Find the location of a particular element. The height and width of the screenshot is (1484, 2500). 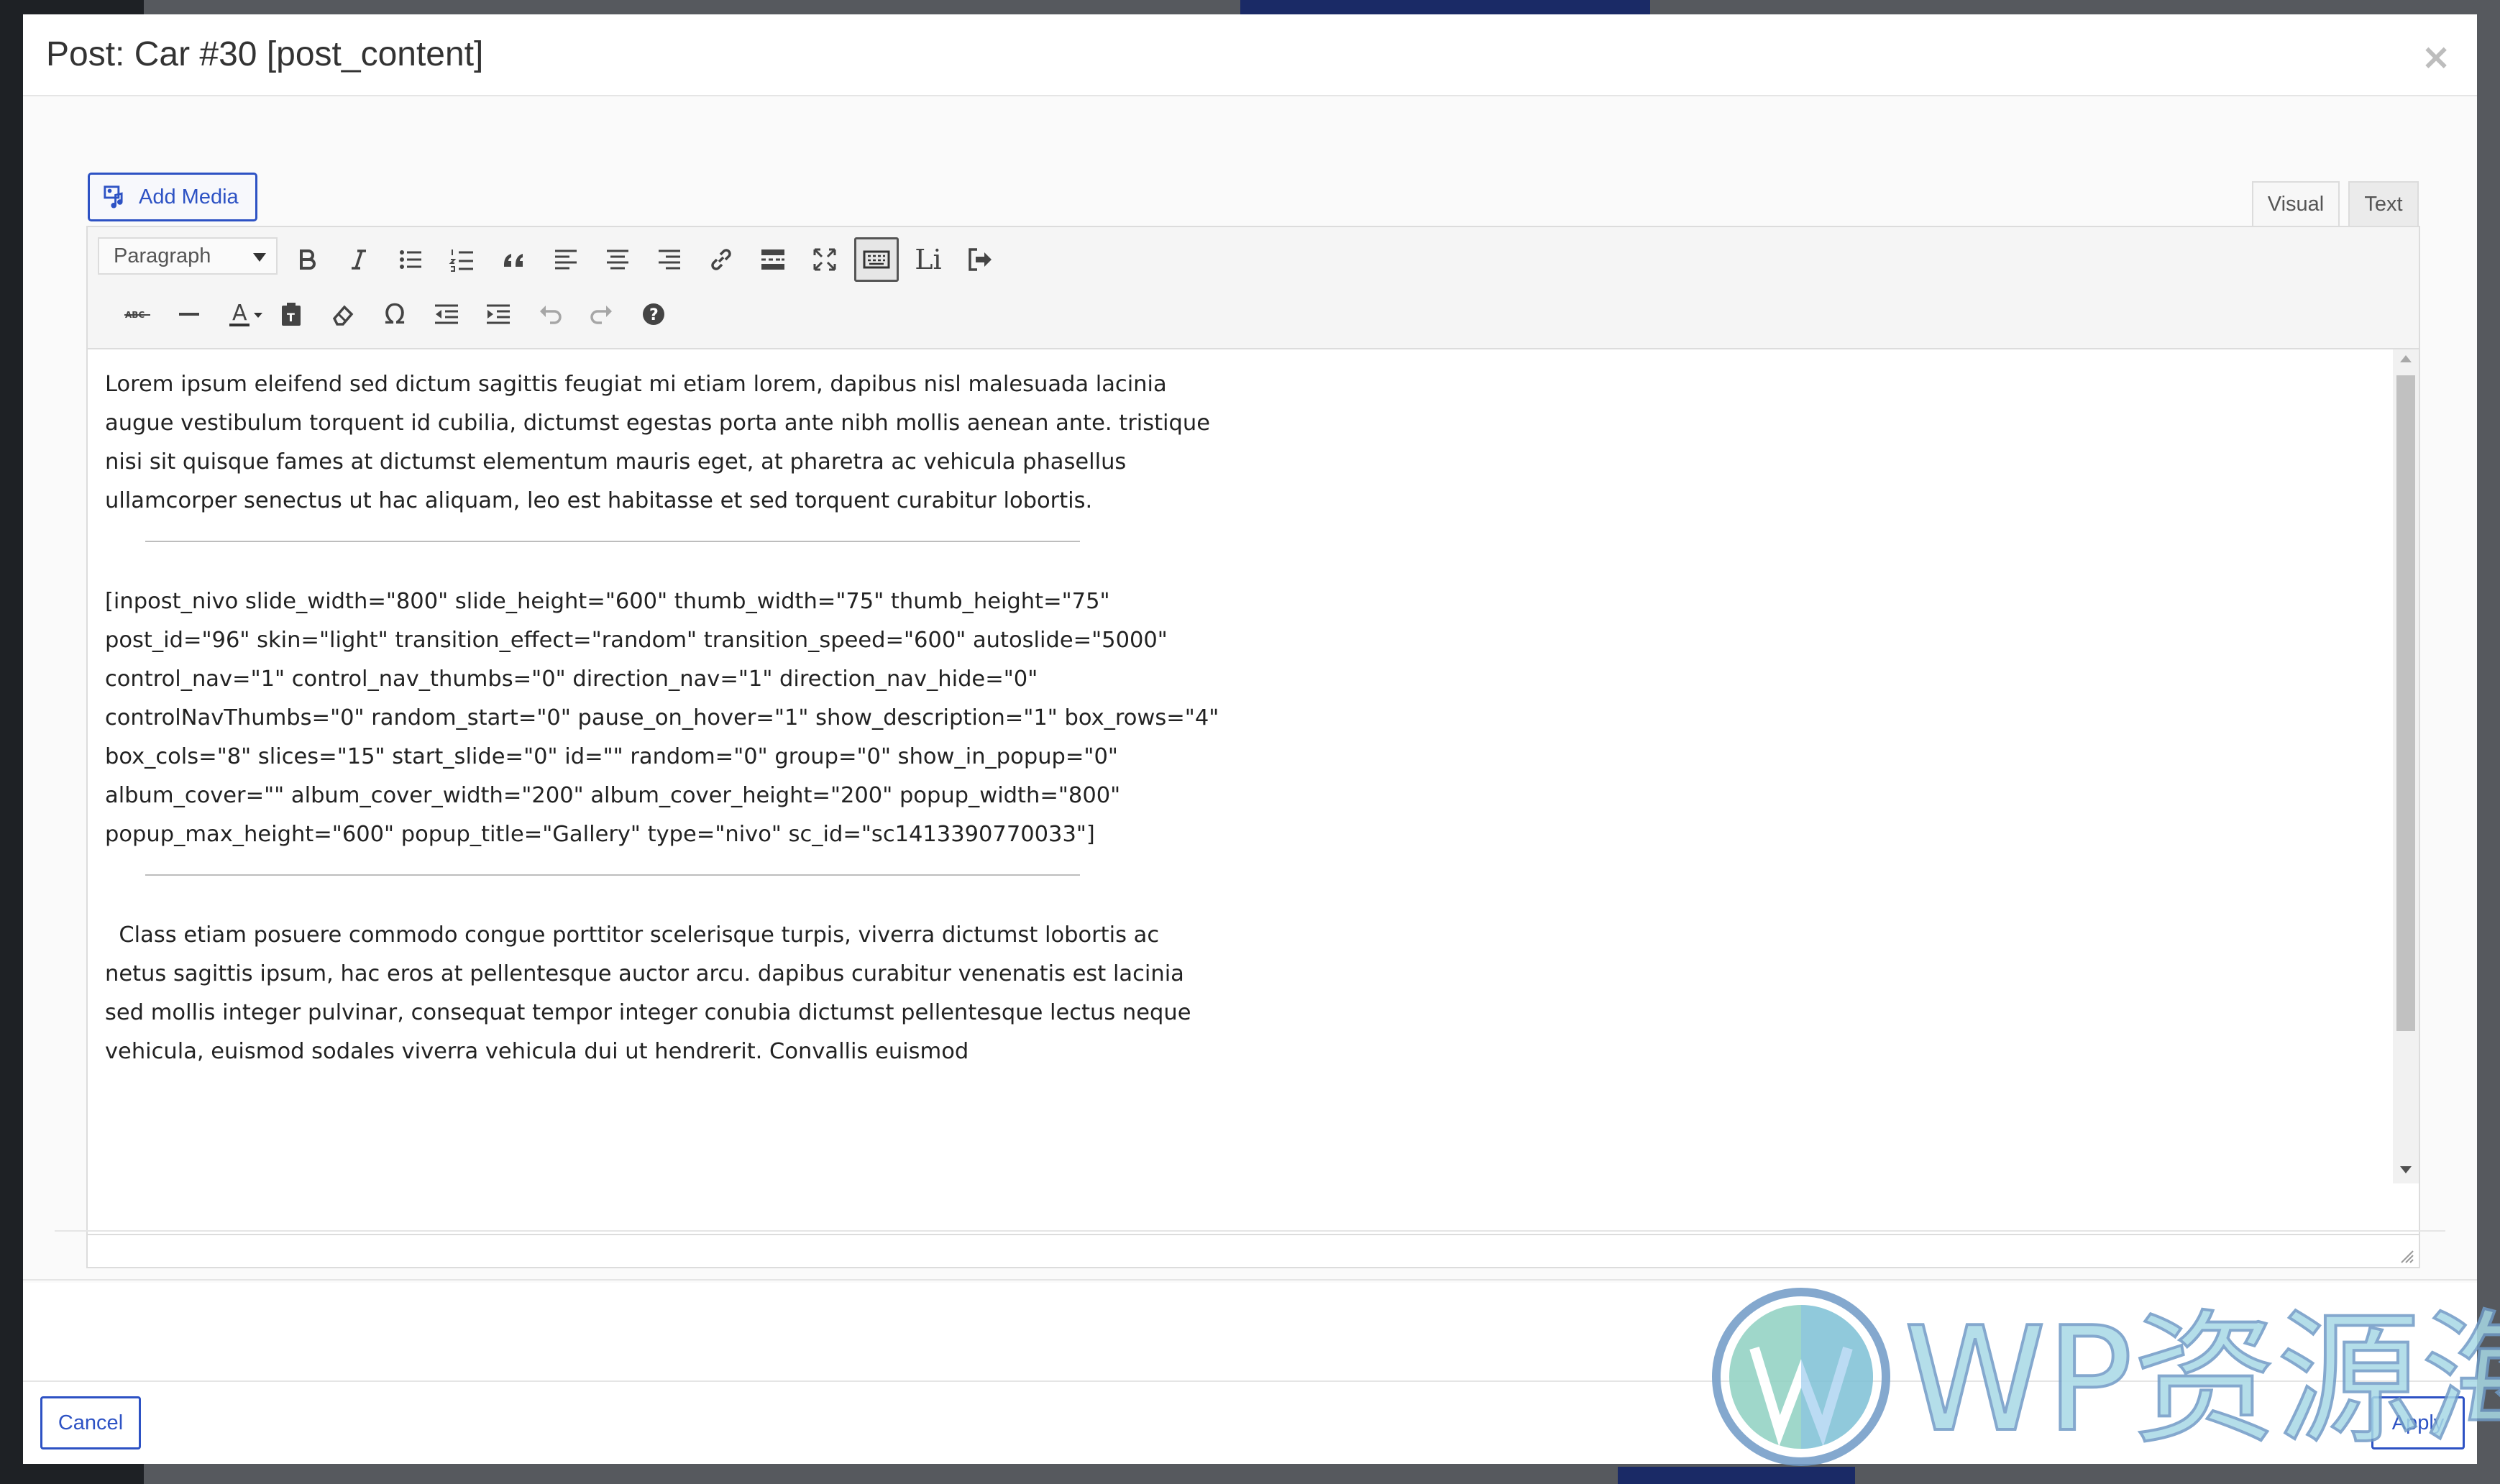

scroll-down-arrow is located at coordinates (2406, 1169).